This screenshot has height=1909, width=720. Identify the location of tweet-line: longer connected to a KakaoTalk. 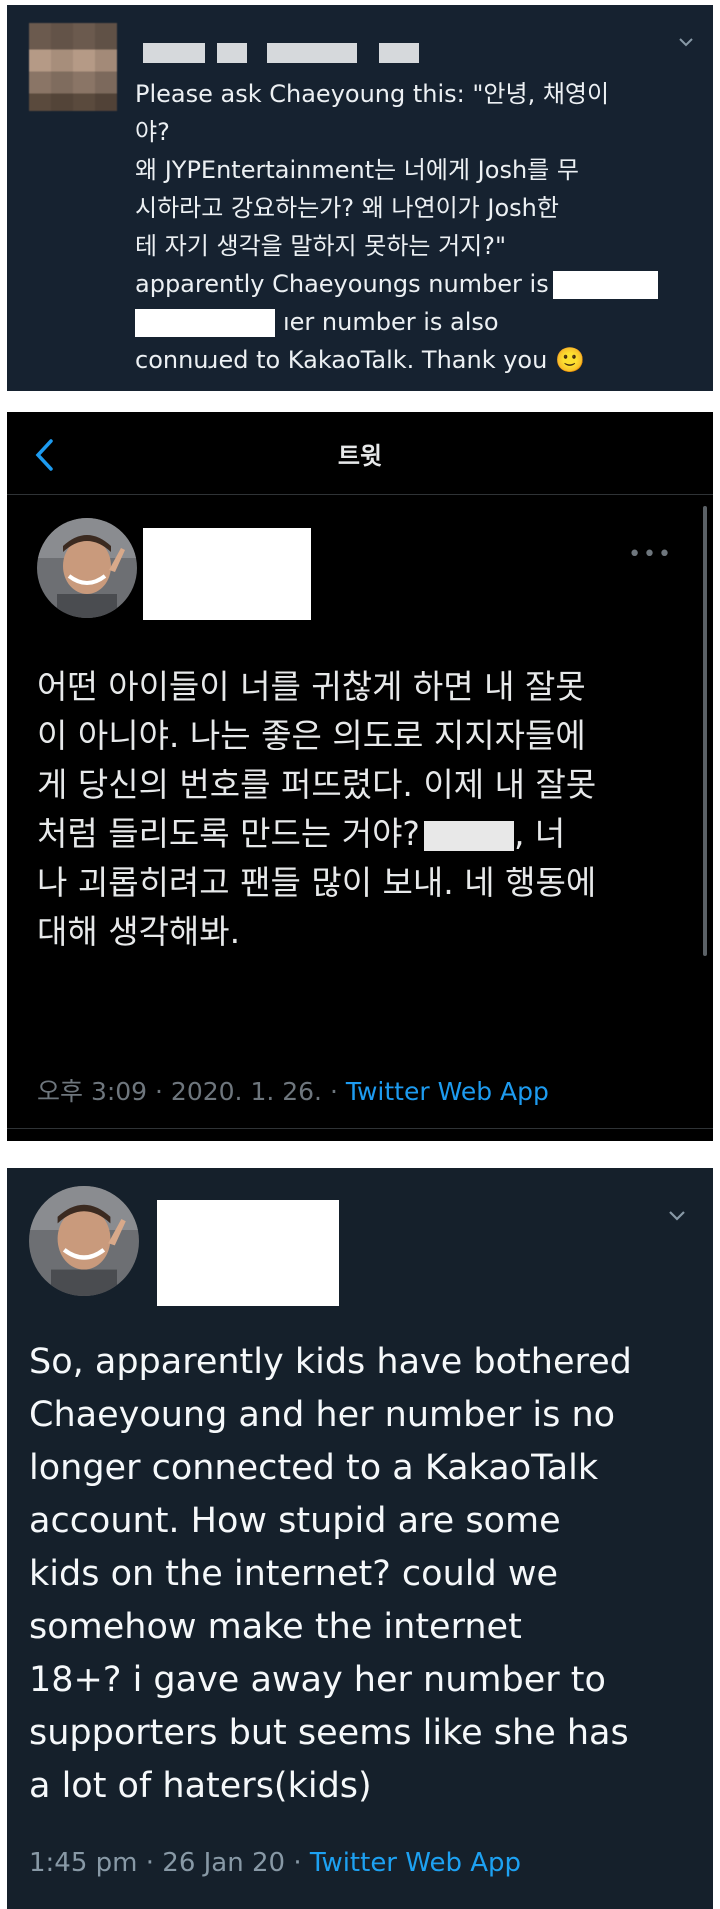
(314, 1468).